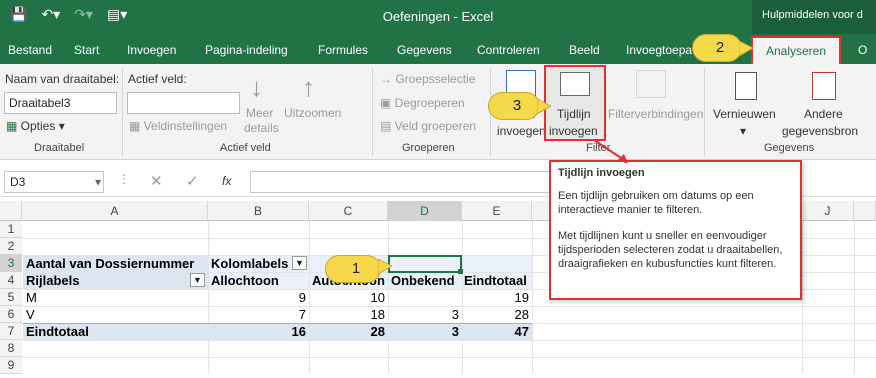  I want to click on cell-e5: 19, so click(496, 297).